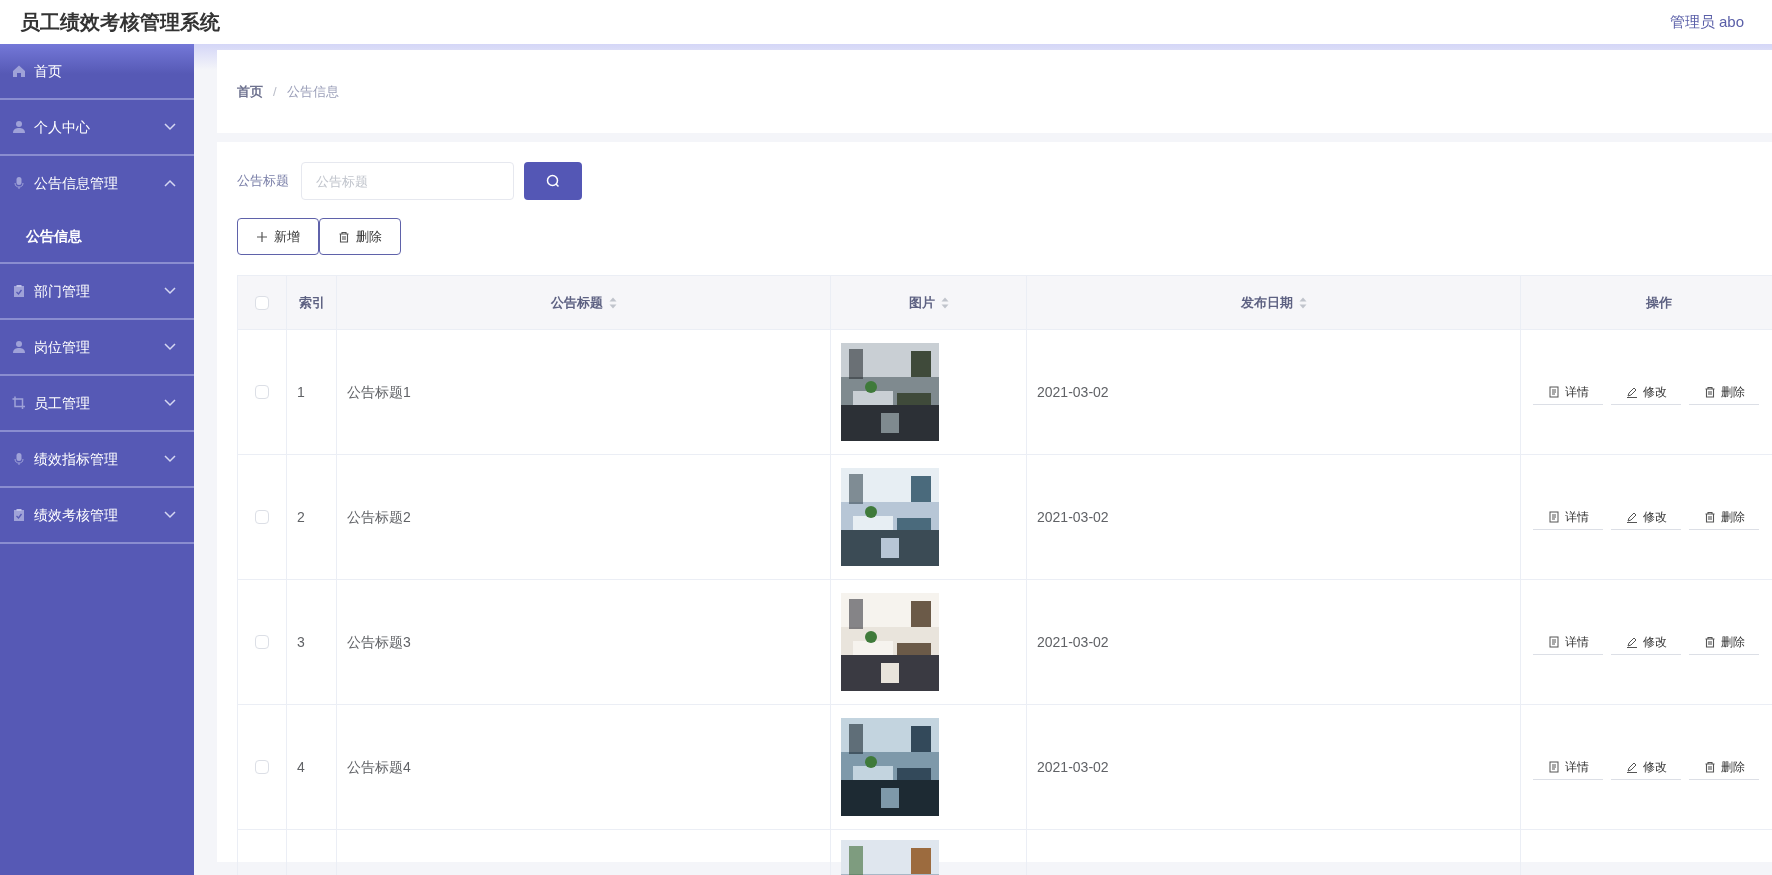  Describe the element at coordinates (19, 403) in the screenshot. I see `crop-icon` at that location.